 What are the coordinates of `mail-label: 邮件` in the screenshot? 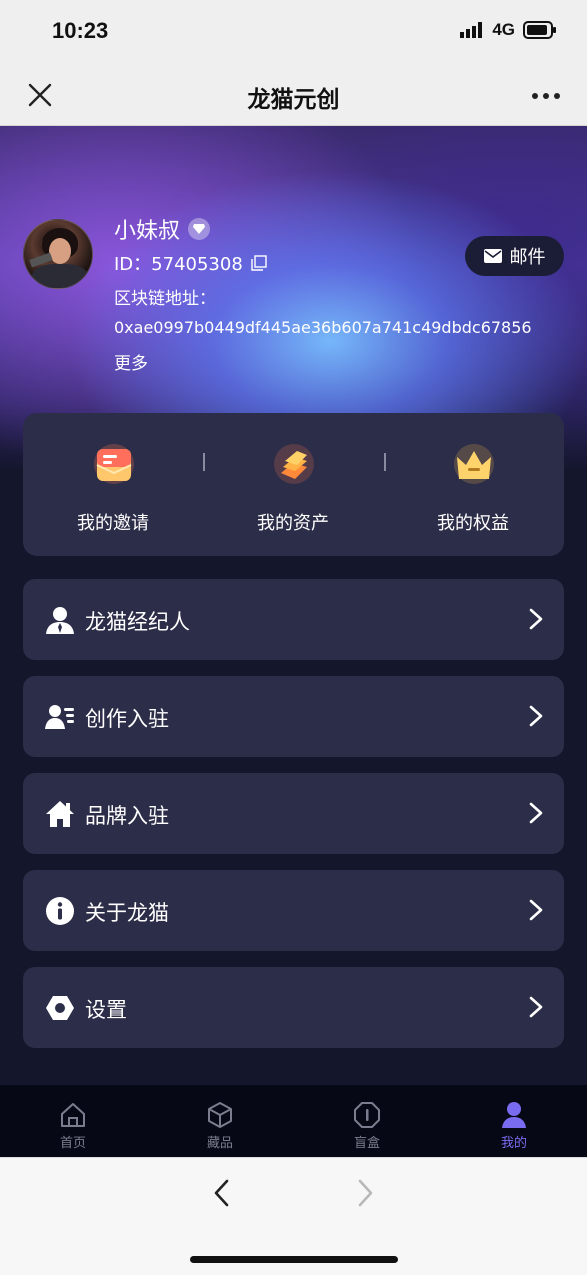 It's located at (527, 257).